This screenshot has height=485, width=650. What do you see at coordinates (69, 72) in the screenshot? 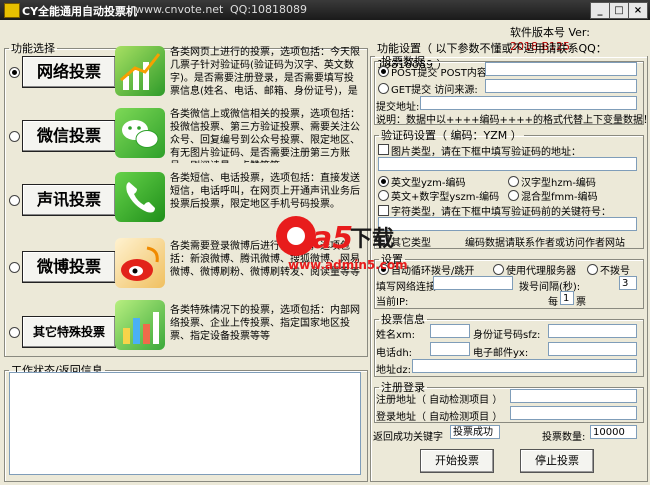
I see `web-vote-button: 网络投票` at bounding box center [69, 72].